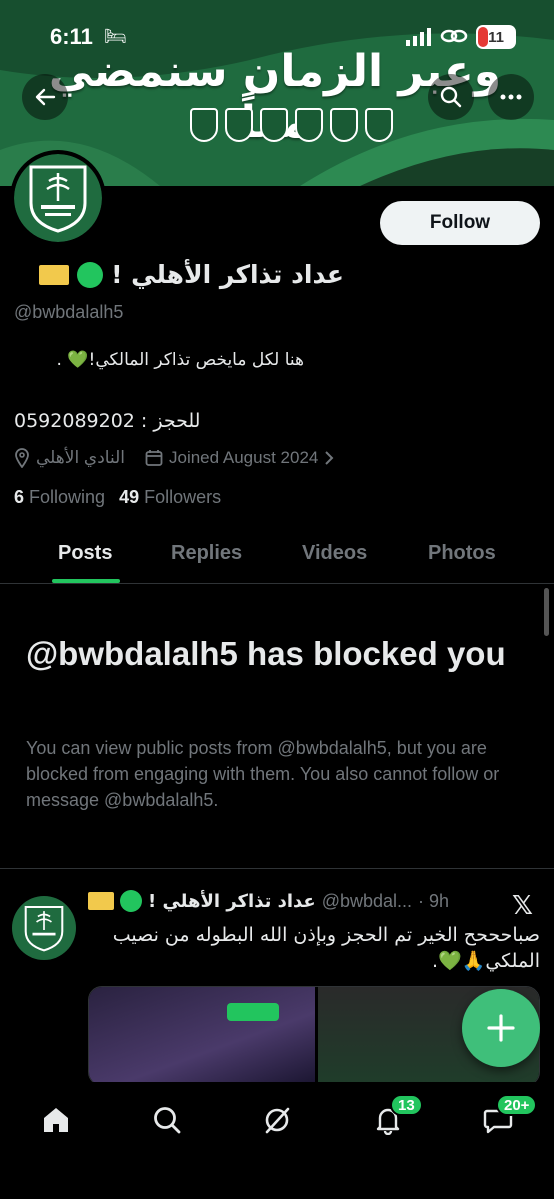 Image resolution: width=554 pixels, height=1199 pixels. What do you see at coordinates (277, 868) in the screenshot?
I see `divider` at bounding box center [277, 868].